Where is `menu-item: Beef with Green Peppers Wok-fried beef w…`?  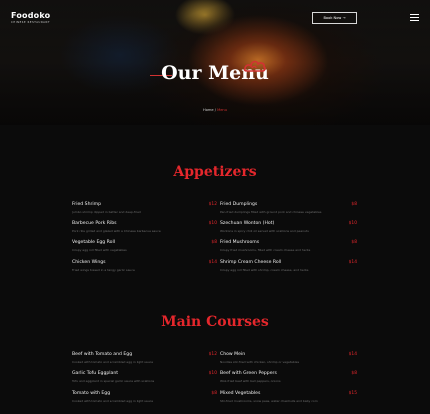
menu-item: Beef with Green Peppers Wok-fried beef w… is located at coordinates (288, 377).